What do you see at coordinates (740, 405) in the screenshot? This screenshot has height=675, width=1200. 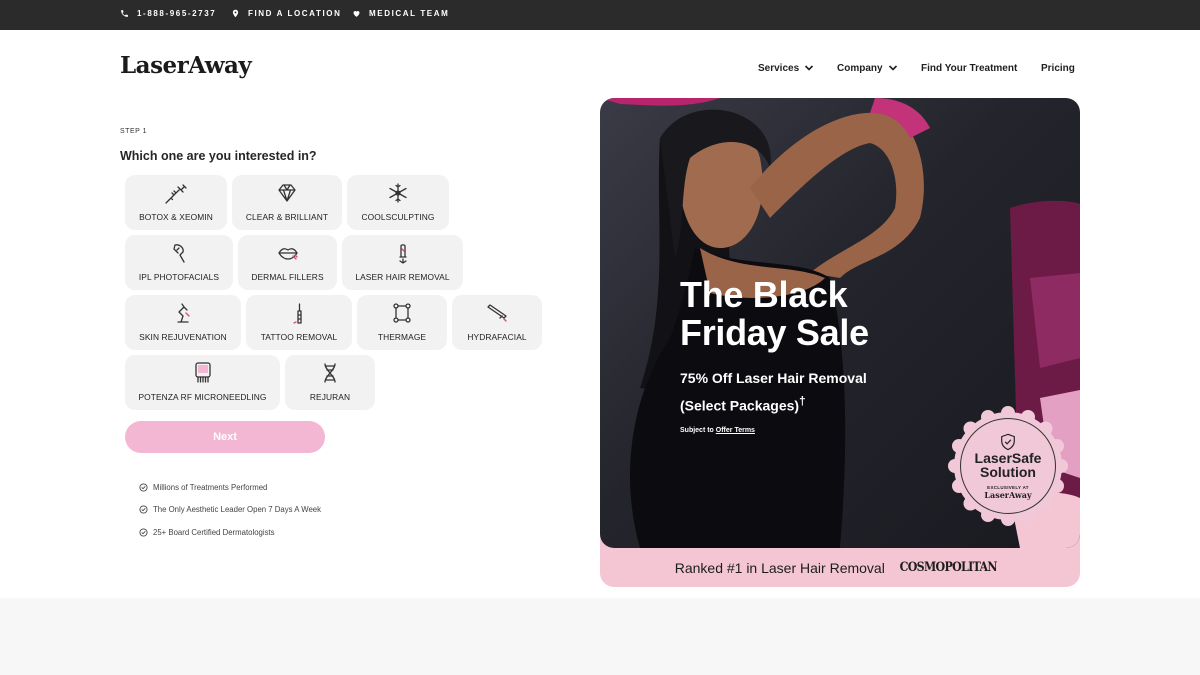 I see `hero-offer-packages: (Select Packages)` at bounding box center [740, 405].